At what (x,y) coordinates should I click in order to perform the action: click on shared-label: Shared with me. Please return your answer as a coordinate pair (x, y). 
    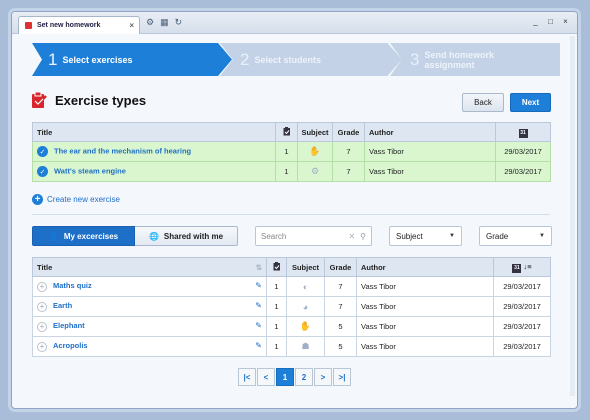
    Looking at the image, I should click on (193, 236).